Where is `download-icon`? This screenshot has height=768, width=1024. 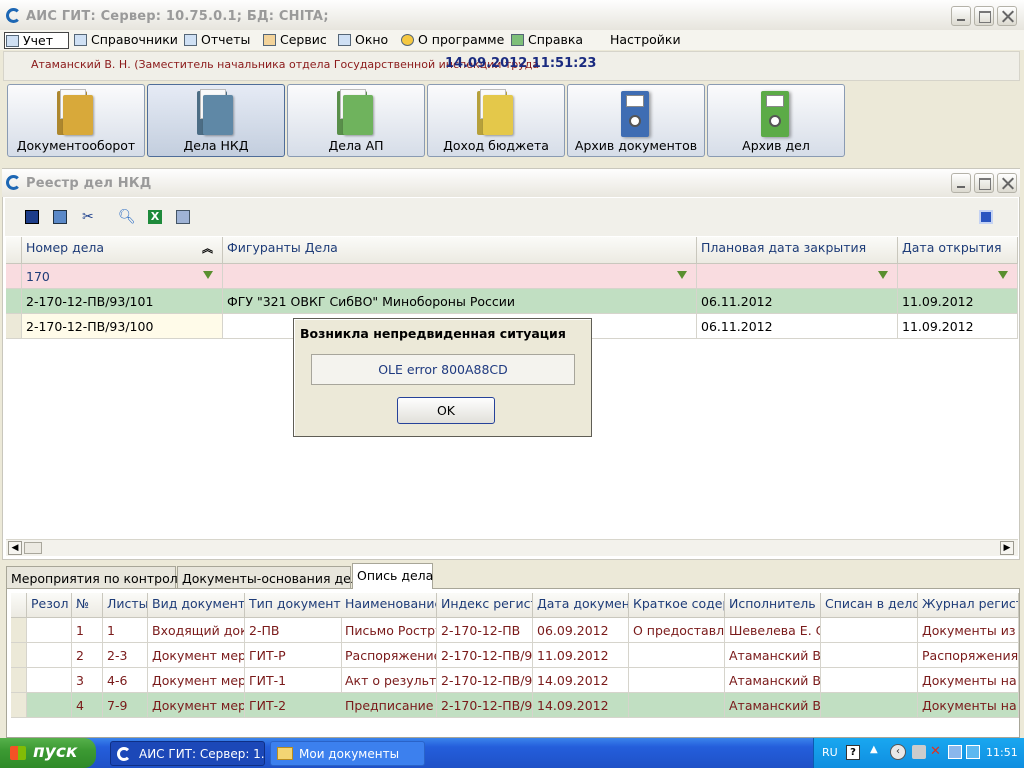
download-icon is located at coordinates (32, 217).